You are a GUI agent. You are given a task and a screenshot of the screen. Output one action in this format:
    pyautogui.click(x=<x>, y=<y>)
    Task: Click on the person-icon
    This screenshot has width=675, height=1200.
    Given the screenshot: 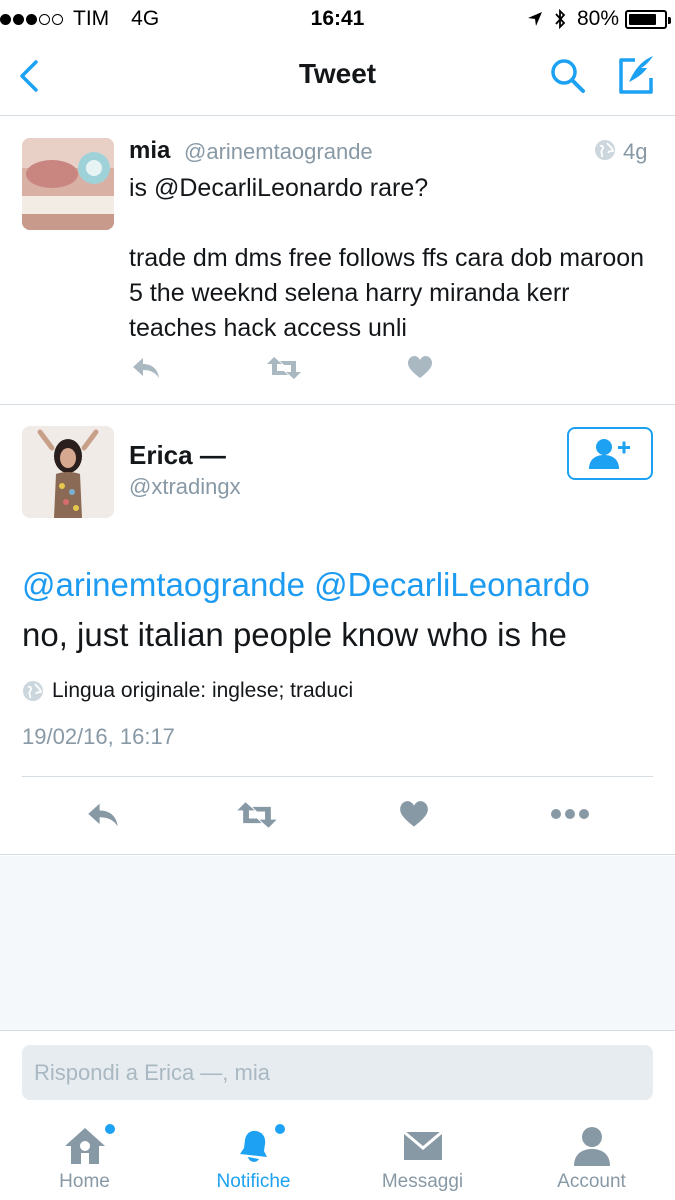 What is the action you would take?
    pyautogui.click(x=591, y=1146)
    